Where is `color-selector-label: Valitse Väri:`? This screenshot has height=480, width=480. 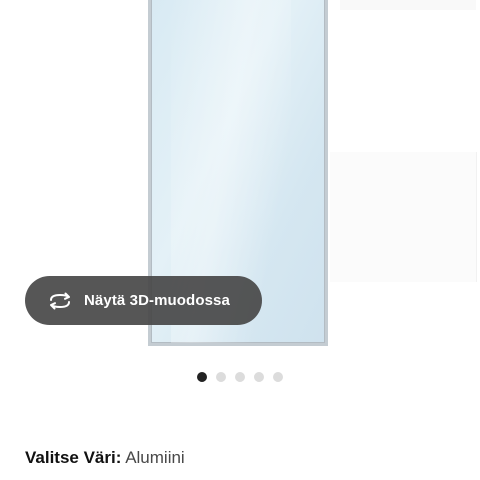 color-selector-label: Valitse Väri: is located at coordinates (73, 457).